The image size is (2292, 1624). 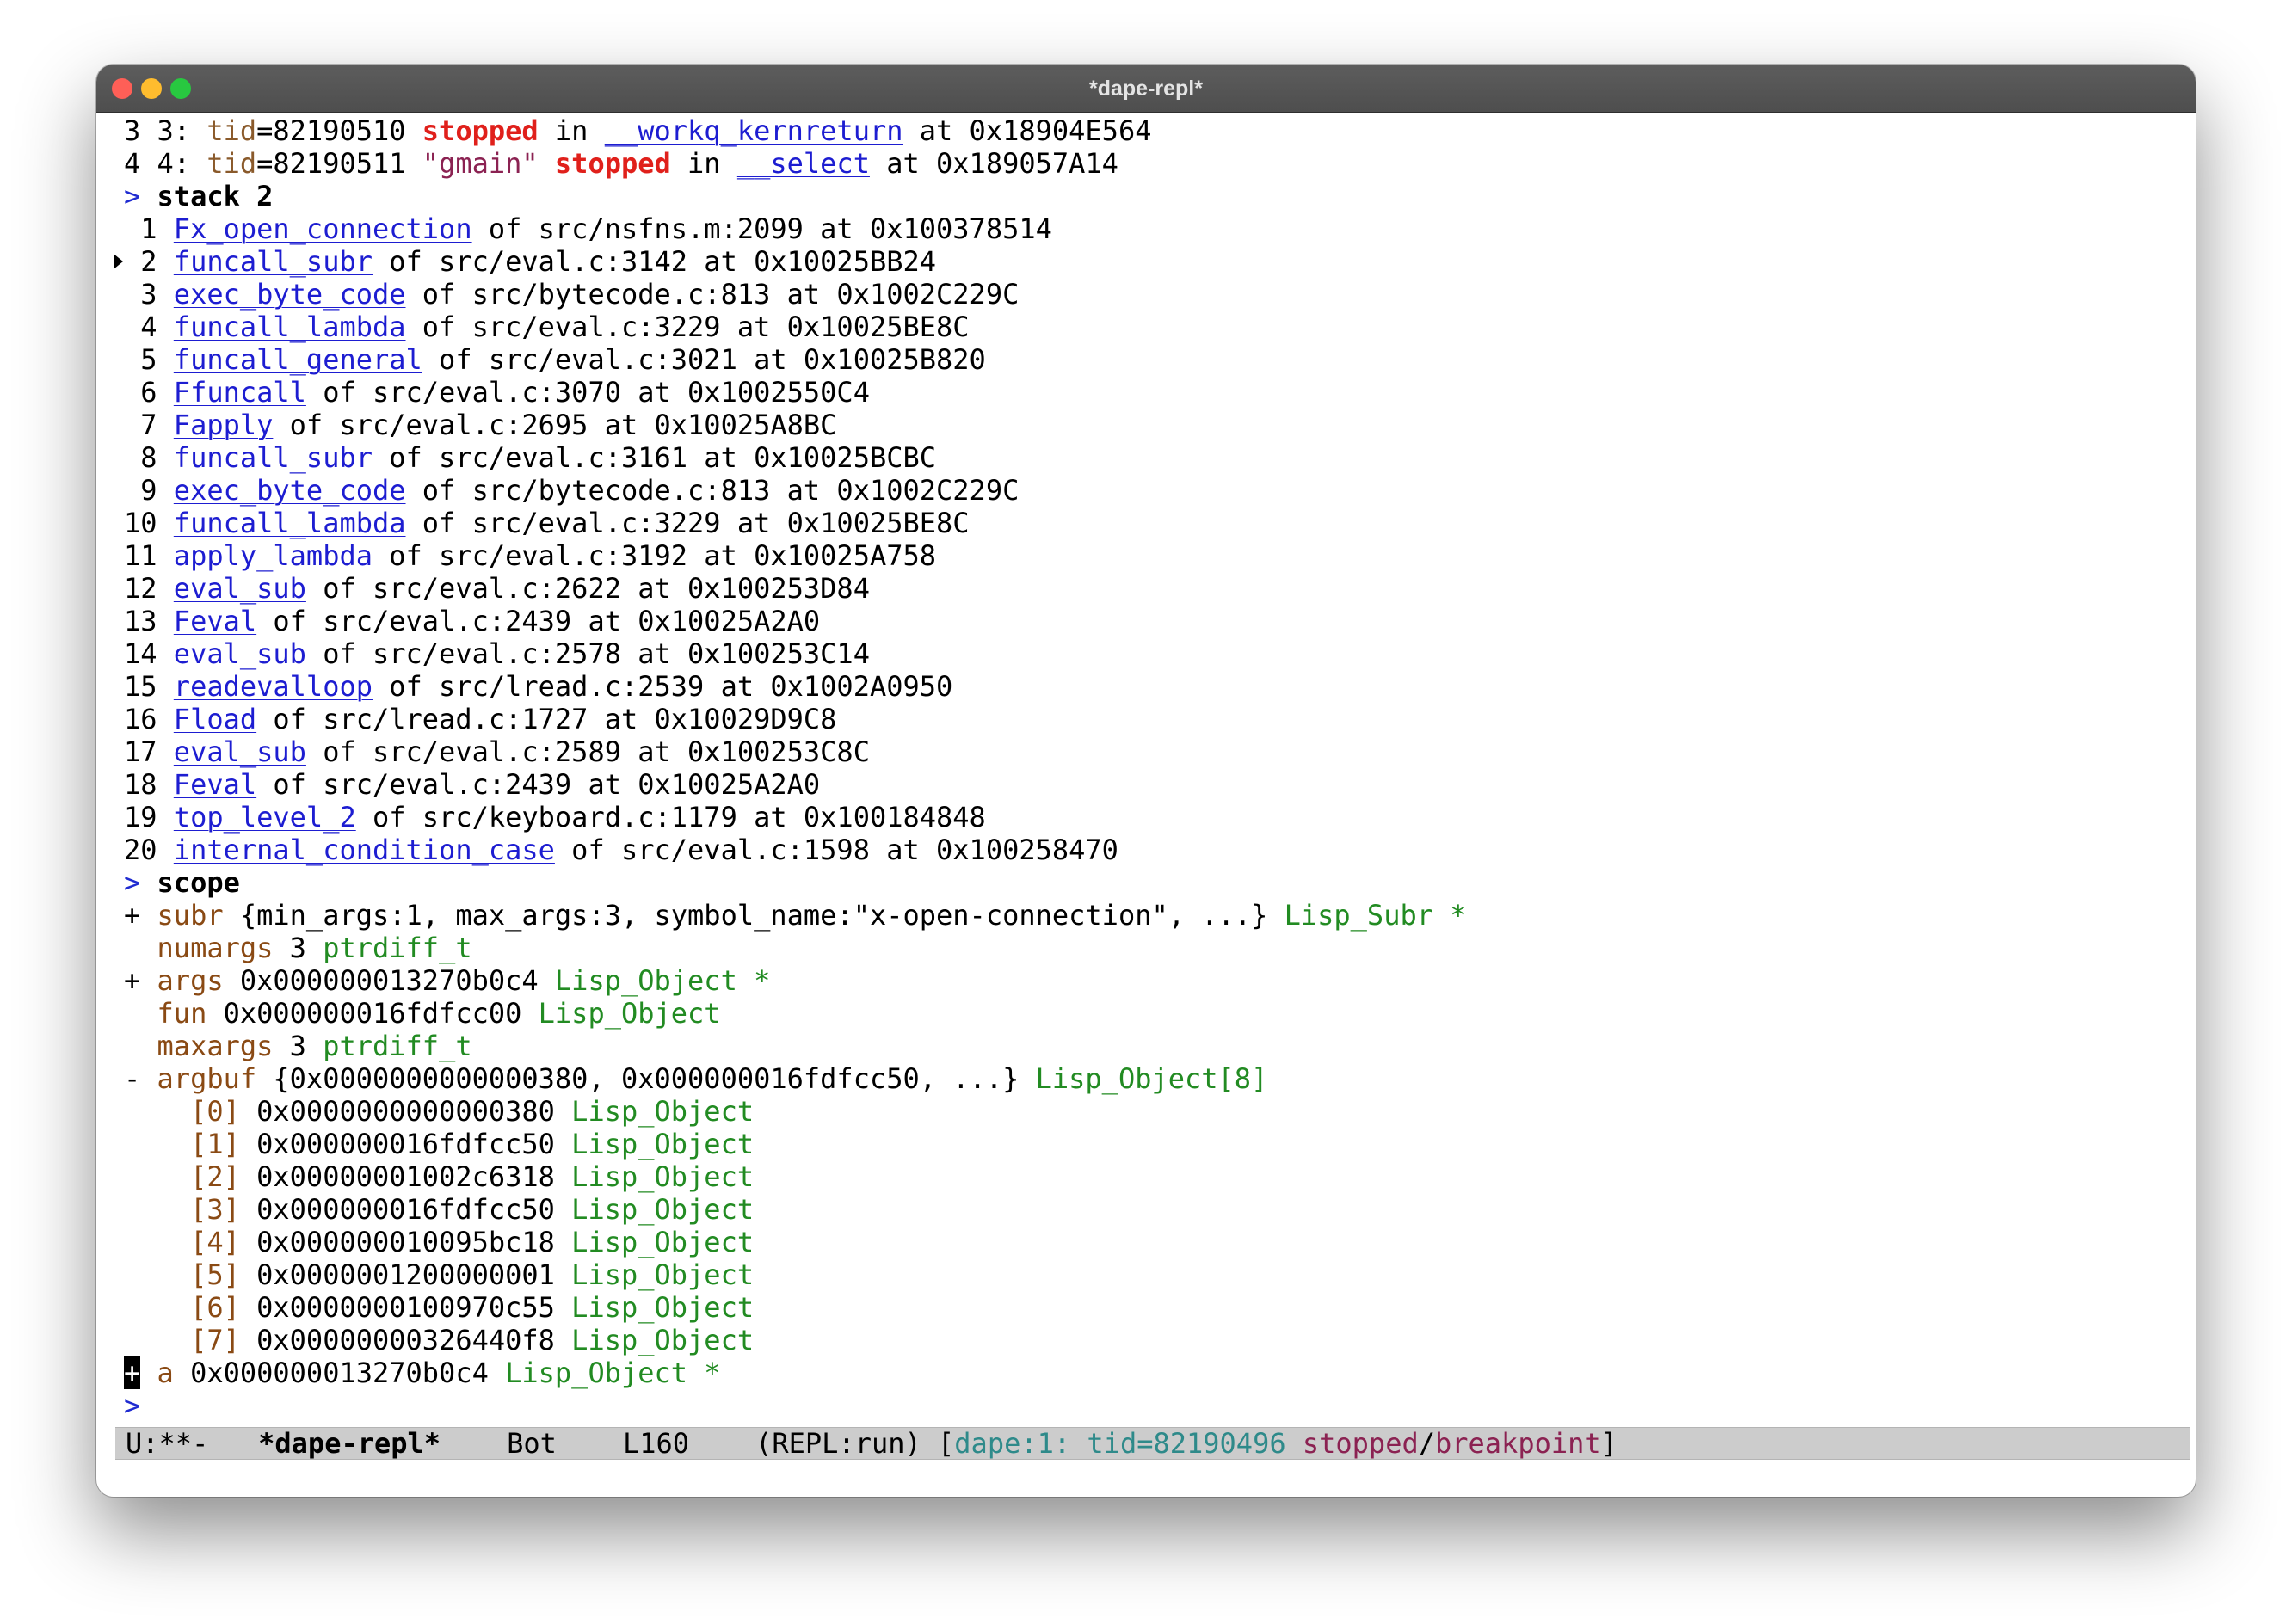 What do you see at coordinates (754, 130) in the screenshot?
I see `thread-function-link: __workq_kernreturn` at bounding box center [754, 130].